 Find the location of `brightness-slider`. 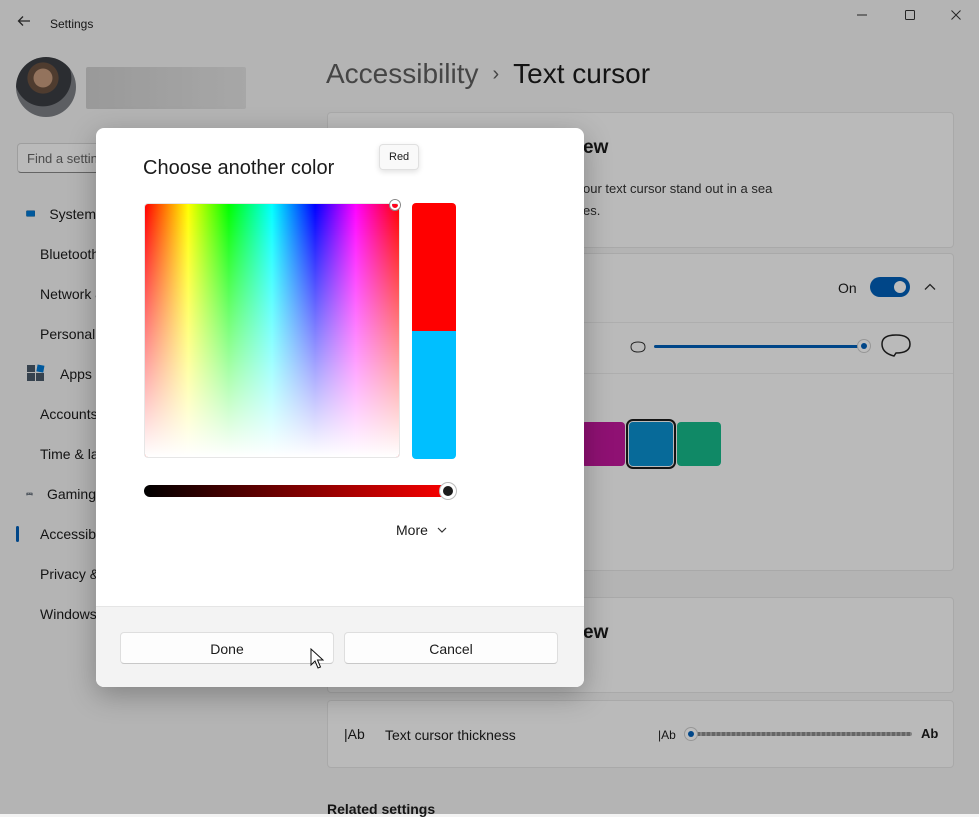

brightness-slider is located at coordinates (300, 491).